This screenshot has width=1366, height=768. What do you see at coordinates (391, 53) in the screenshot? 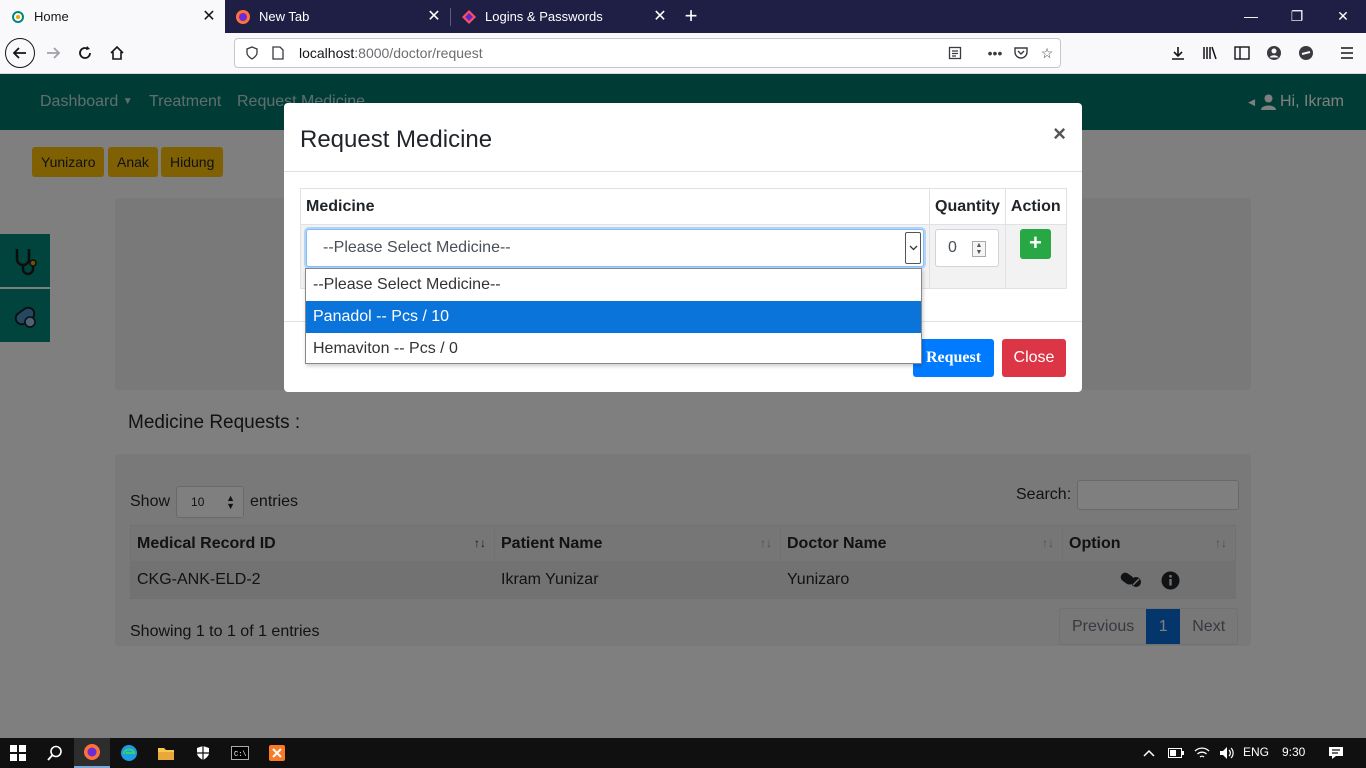
I see `url-text: localhost:8000/doctor/request` at bounding box center [391, 53].